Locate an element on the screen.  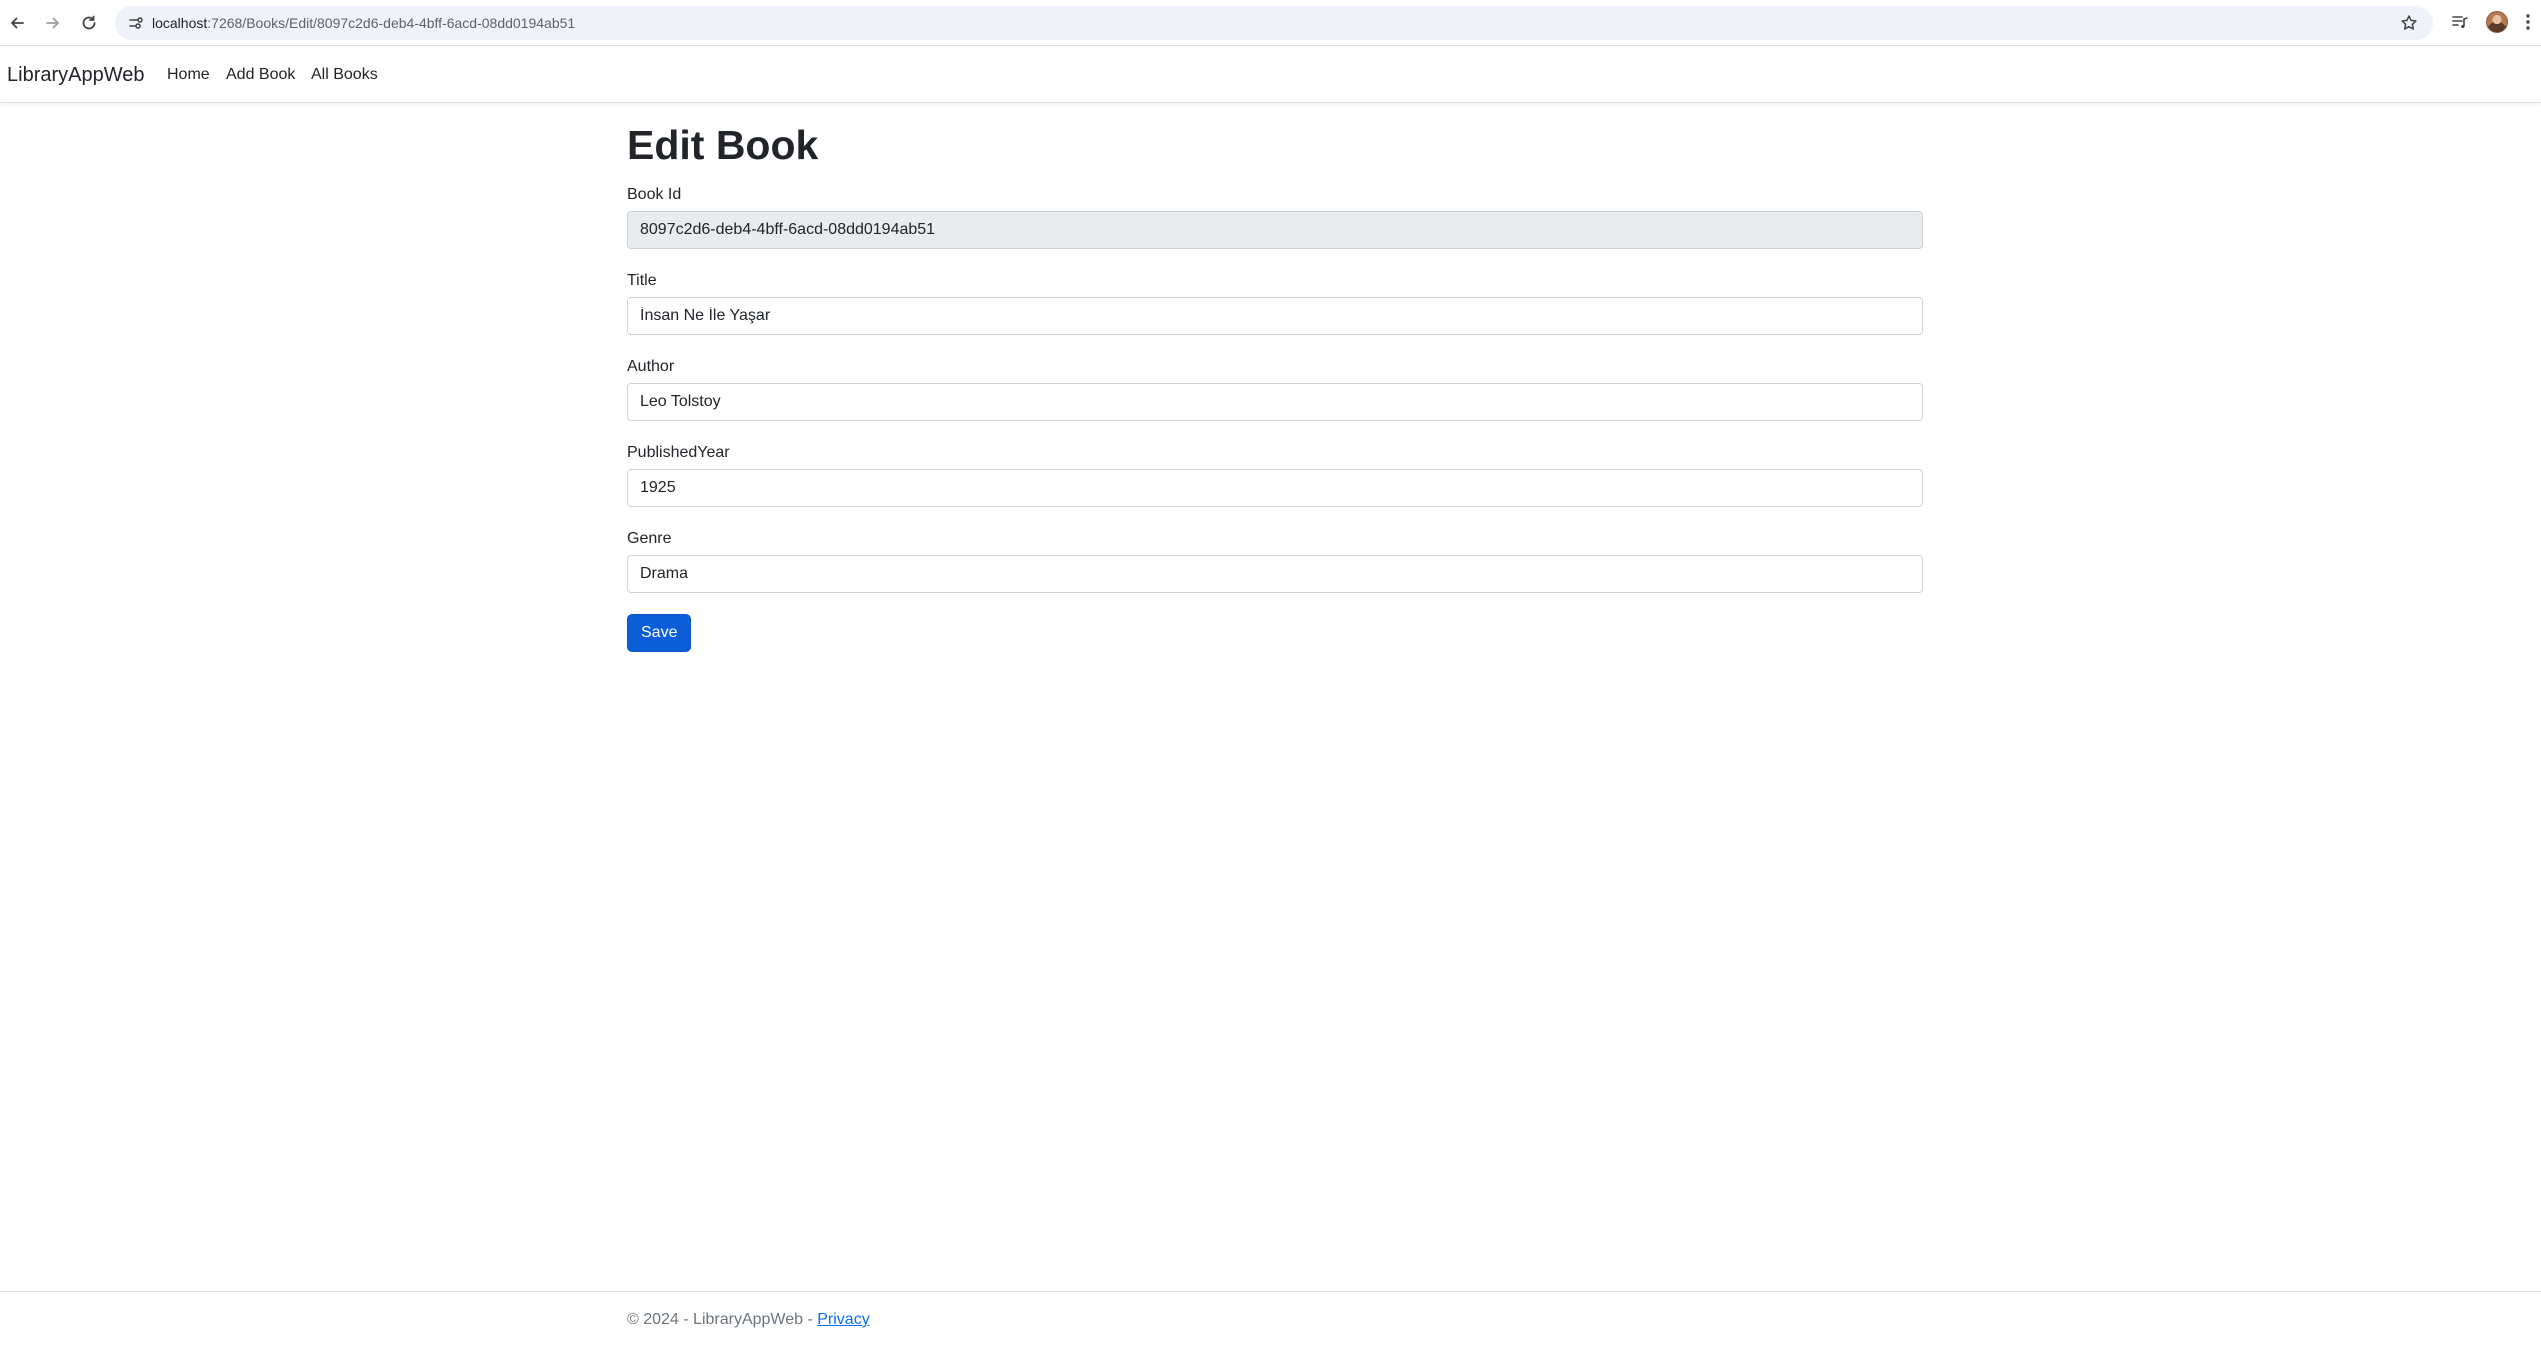
title-label: Title is located at coordinates (642, 280).